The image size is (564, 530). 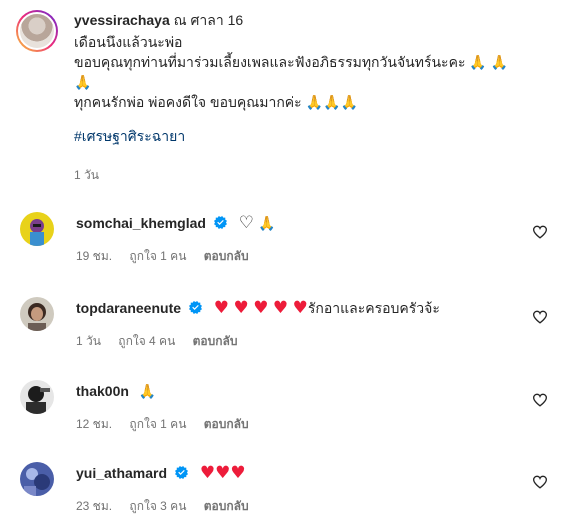 What do you see at coordinates (121, 473) in the screenshot?
I see `comment-username: yui_athamard` at bounding box center [121, 473].